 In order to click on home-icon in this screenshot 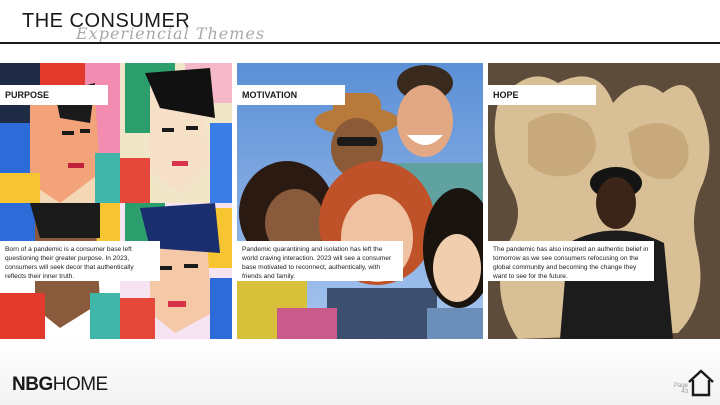, I will do `click(701, 383)`.